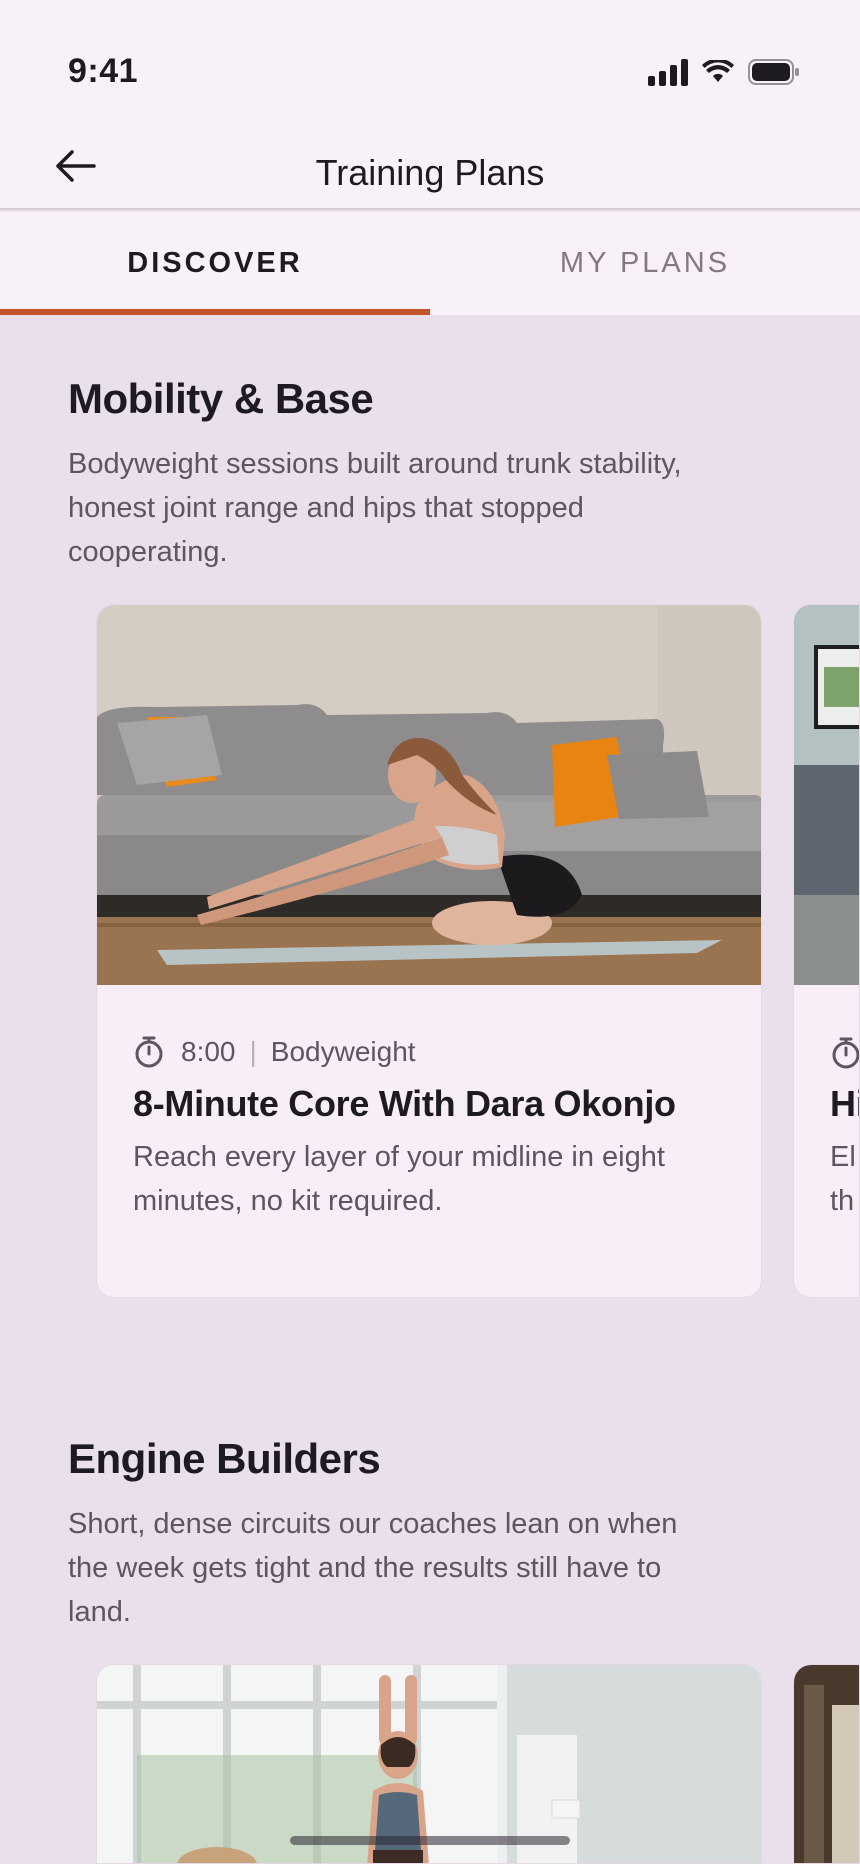 The height and width of the screenshot is (1864, 860). I want to click on section-title: Mobility & Base, so click(221, 398).